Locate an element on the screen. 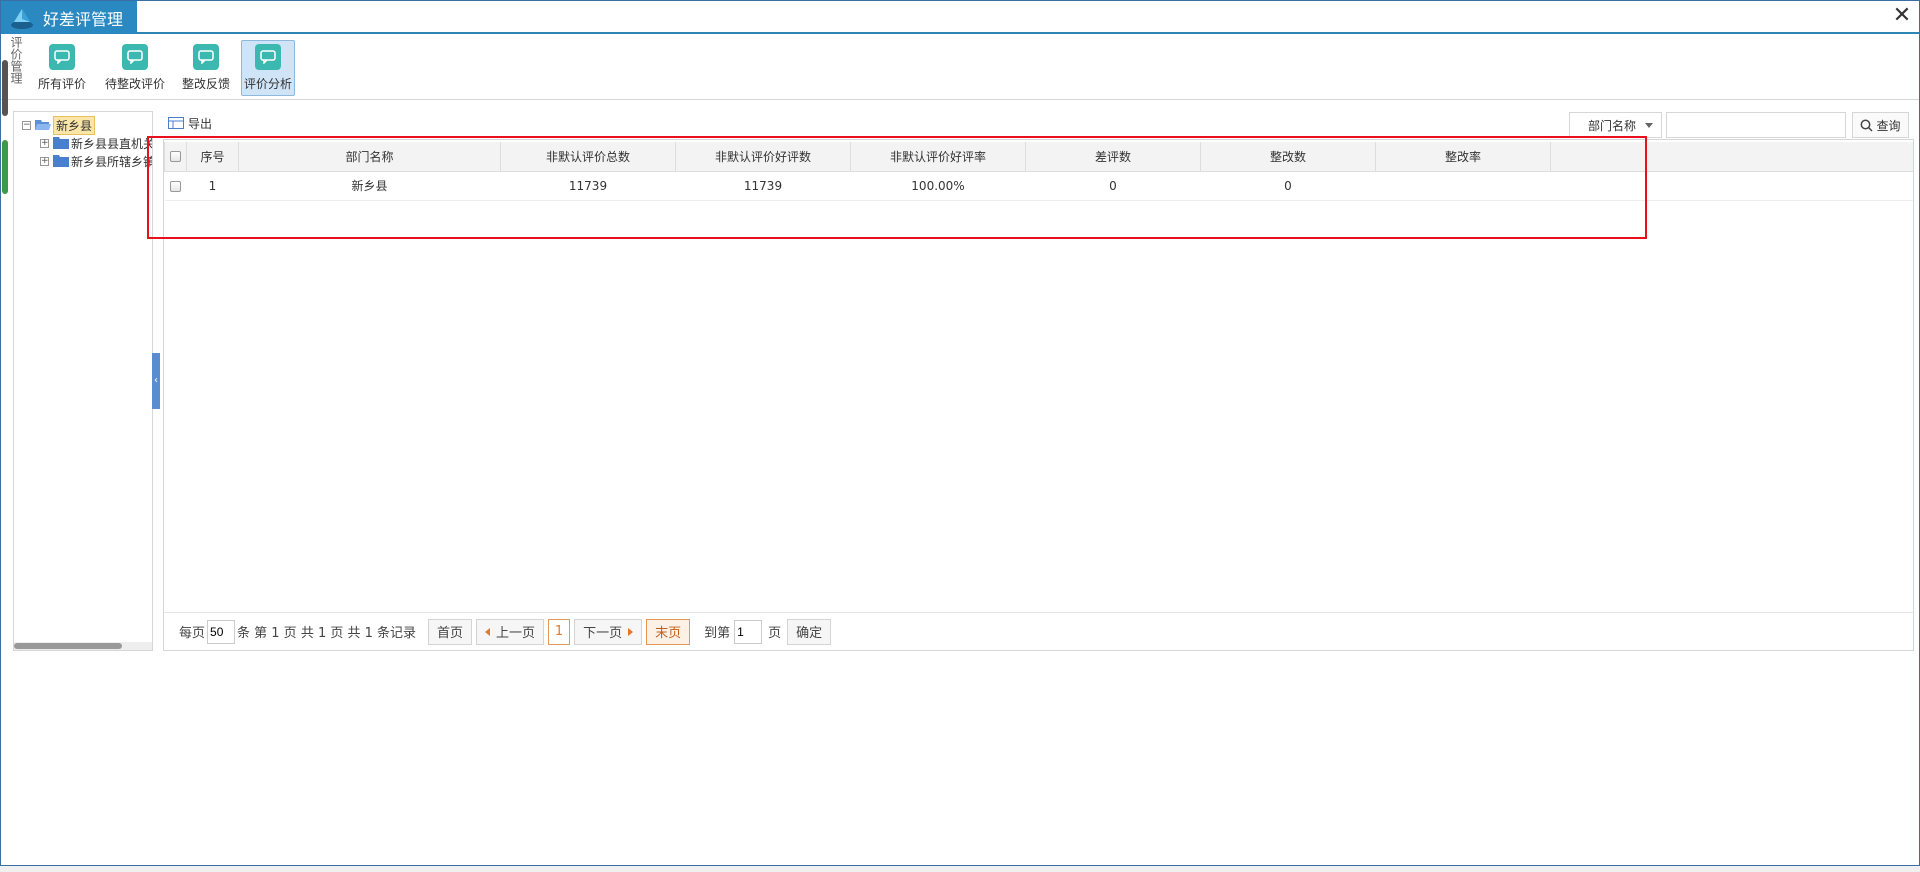  search-input is located at coordinates (1756, 125).